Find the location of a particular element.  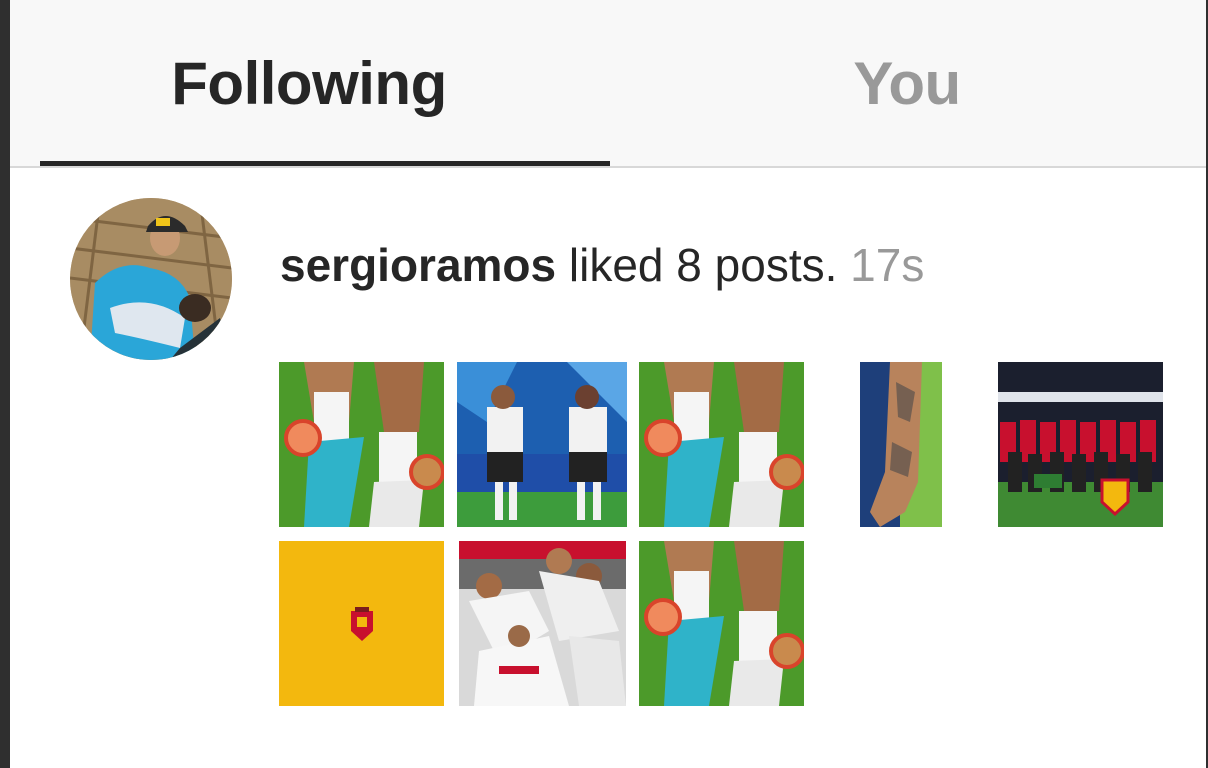

players-photo is located at coordinates (542, 444).